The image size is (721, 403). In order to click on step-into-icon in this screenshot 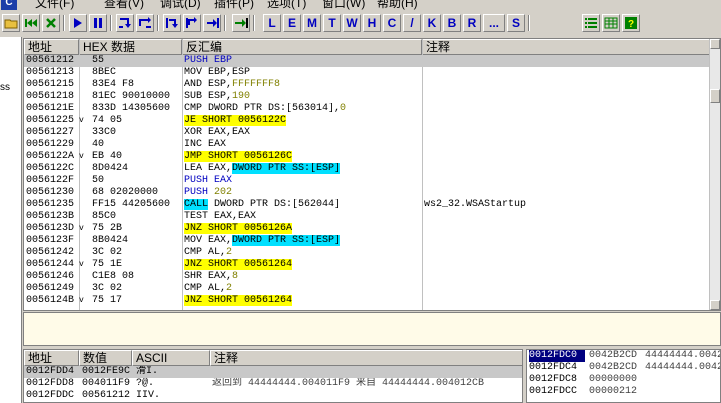, I will do `click(125, 23)`.